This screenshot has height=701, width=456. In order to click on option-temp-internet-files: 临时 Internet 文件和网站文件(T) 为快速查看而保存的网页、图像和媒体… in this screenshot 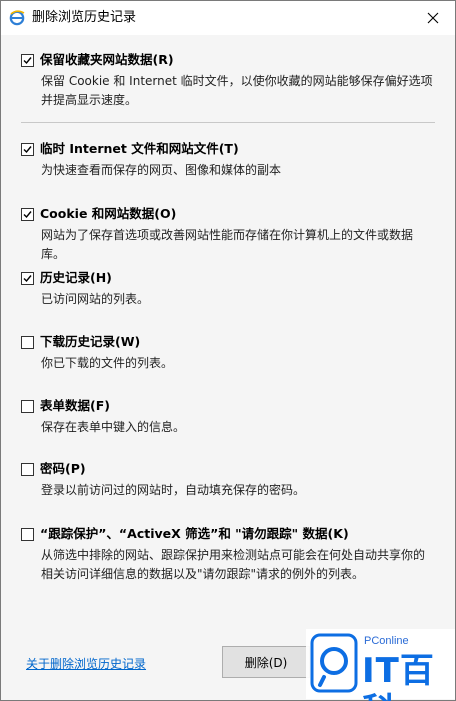, I will do `click(231, 160)`.